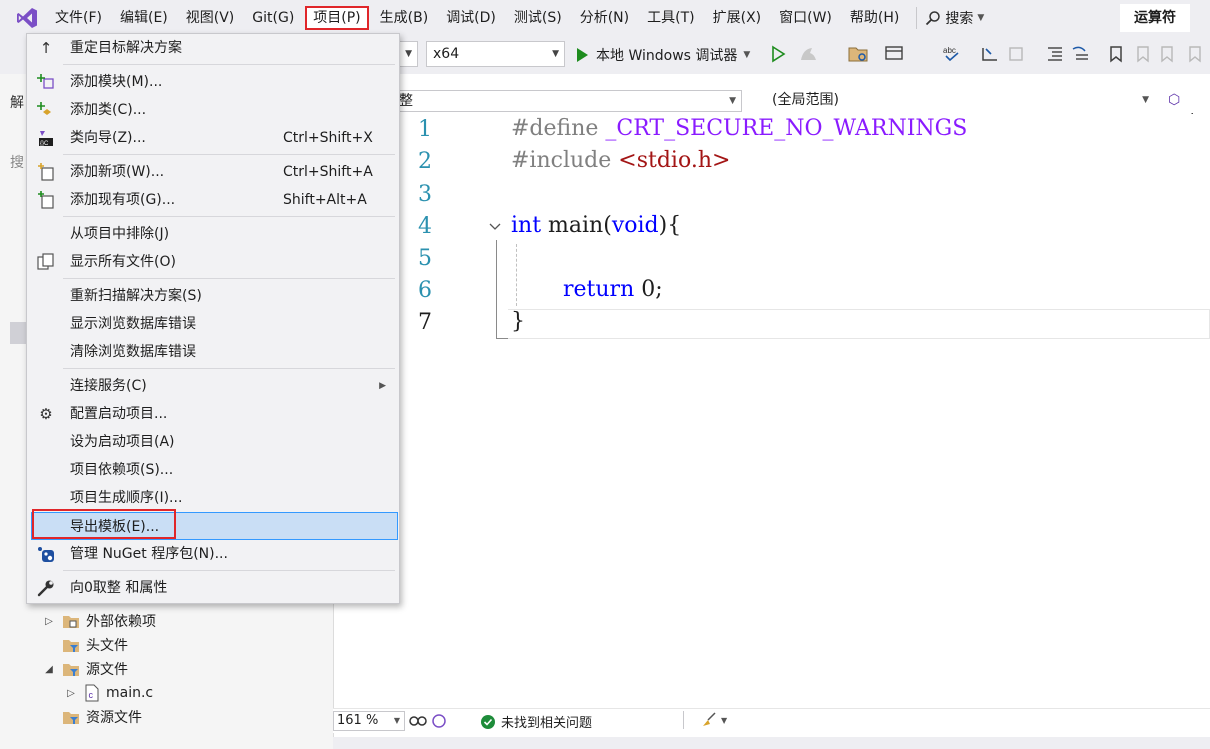 This screenshot has height=749, width=1210. I want to click on menu-tools: 工具(T), so click(670, 18).